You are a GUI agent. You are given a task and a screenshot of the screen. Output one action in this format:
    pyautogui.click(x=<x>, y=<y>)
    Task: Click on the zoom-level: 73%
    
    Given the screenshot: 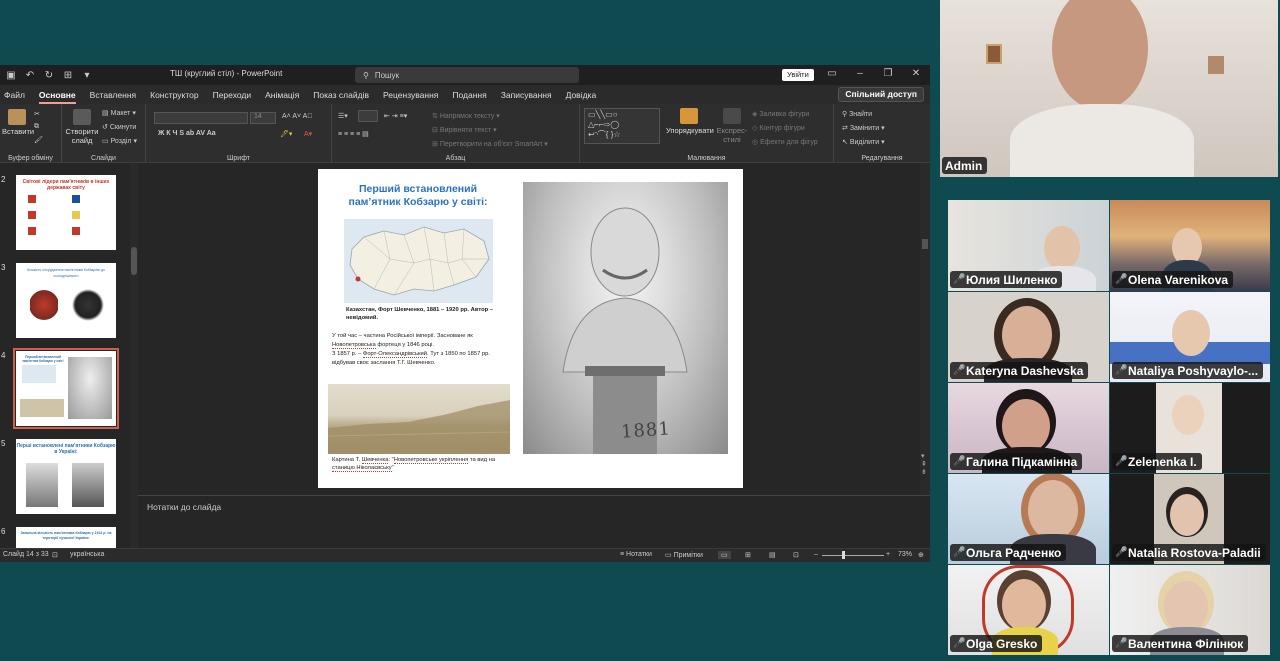 What is the action you would take?
    pyautogui.click(x=905, y=554)
    